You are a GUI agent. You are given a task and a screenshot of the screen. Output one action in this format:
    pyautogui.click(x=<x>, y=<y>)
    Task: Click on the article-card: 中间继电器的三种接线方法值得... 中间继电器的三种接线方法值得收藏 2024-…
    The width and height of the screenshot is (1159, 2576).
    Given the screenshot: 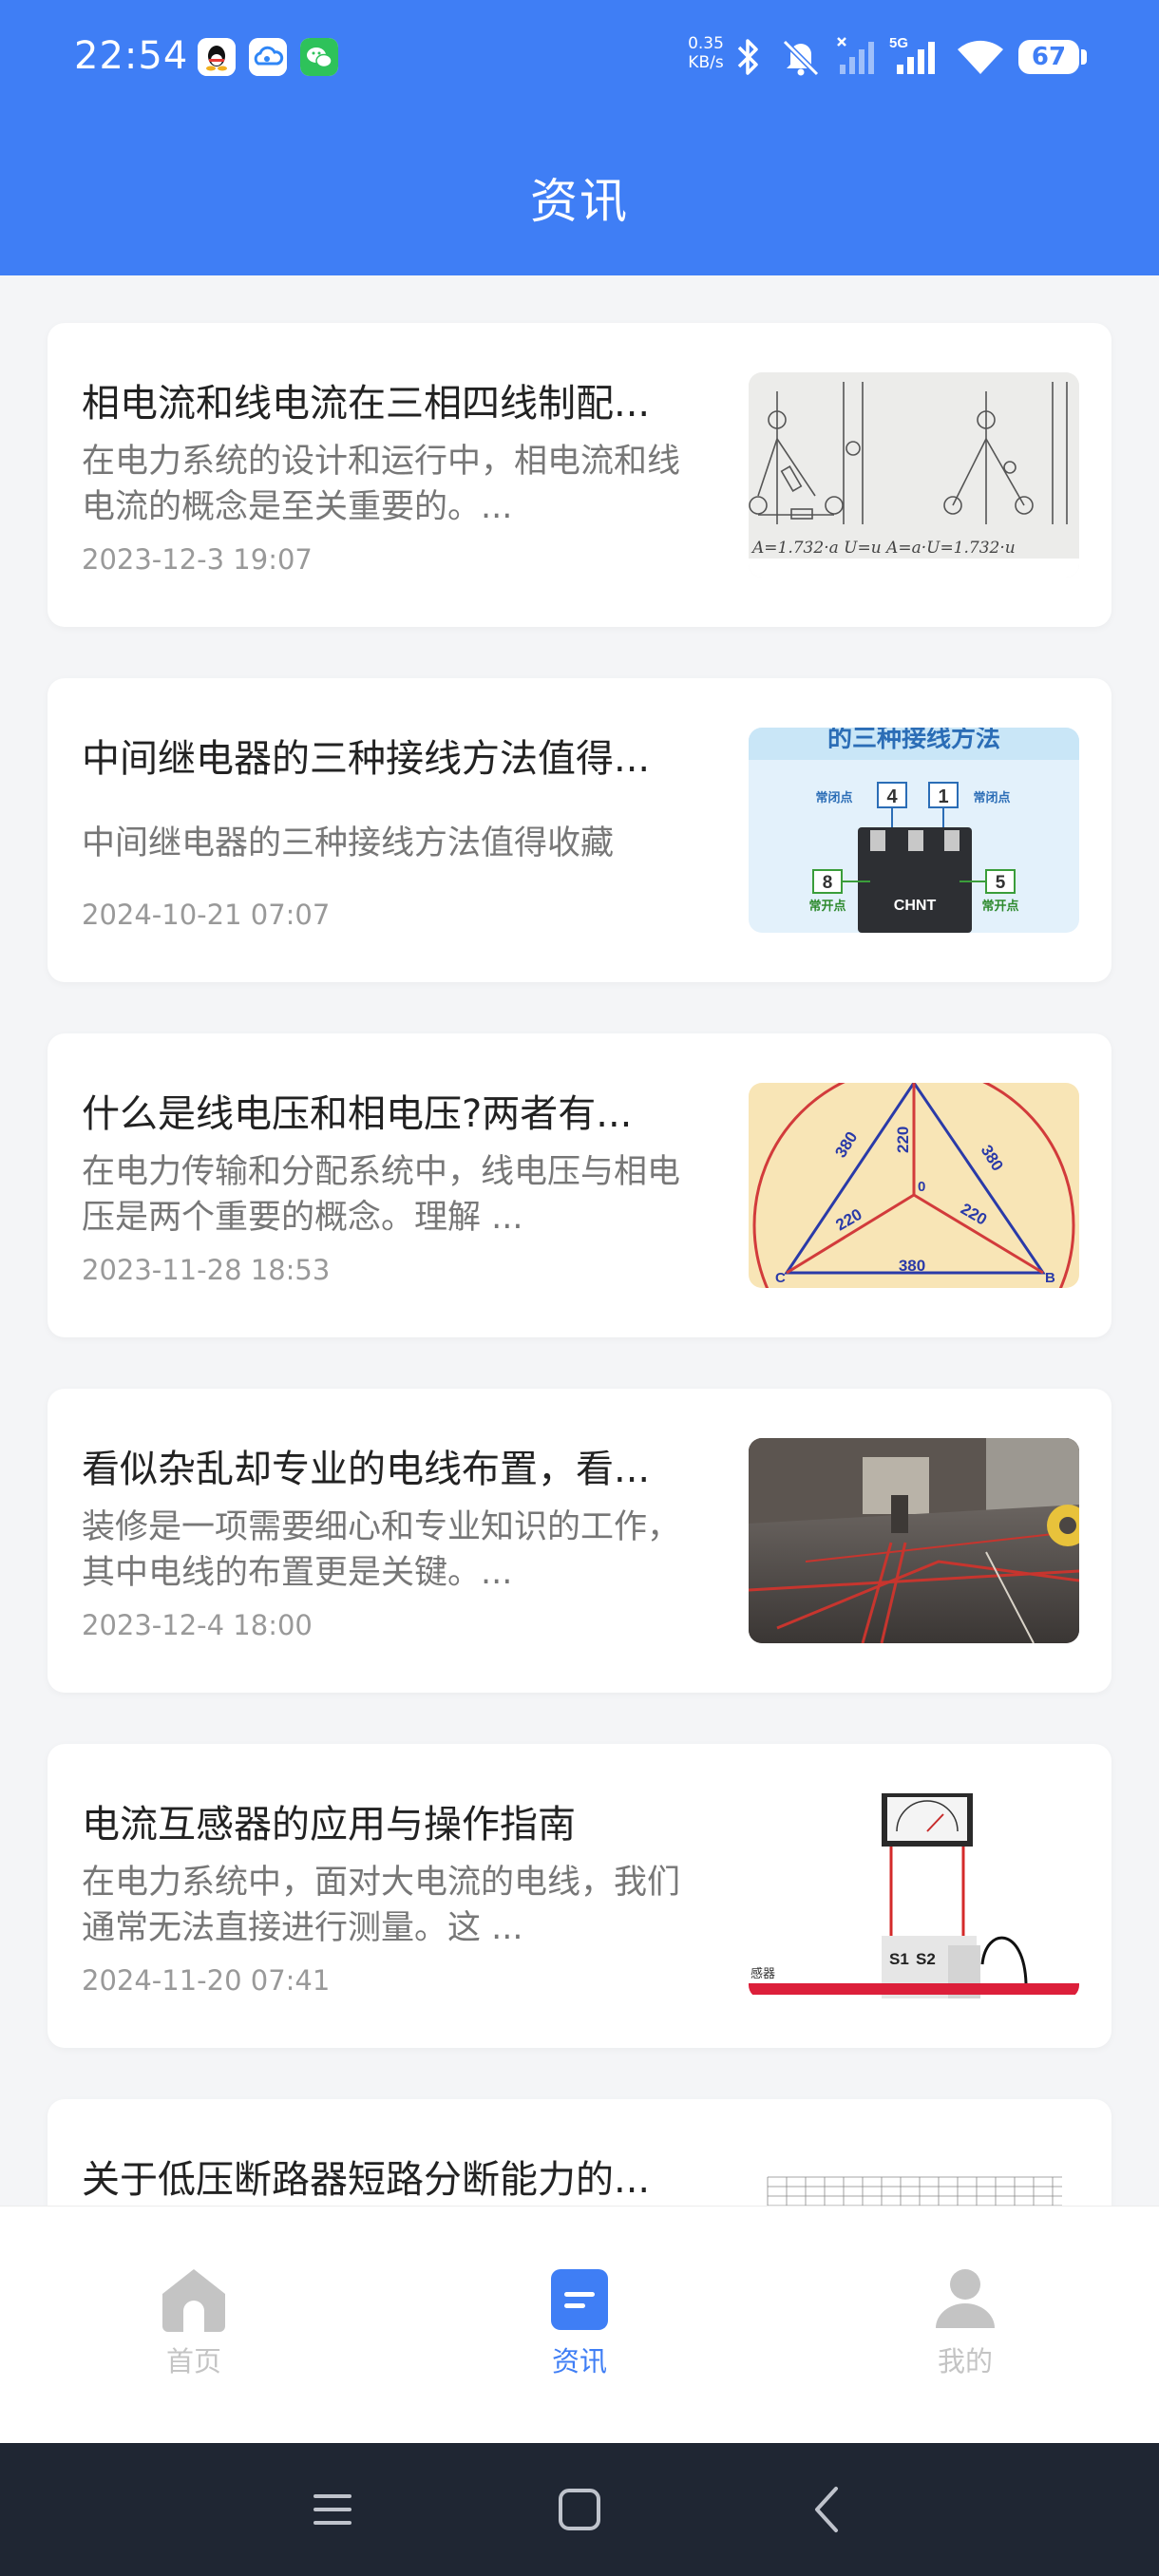 What is the action you would take?
    pyautogui.click(x=580, y=830)
    